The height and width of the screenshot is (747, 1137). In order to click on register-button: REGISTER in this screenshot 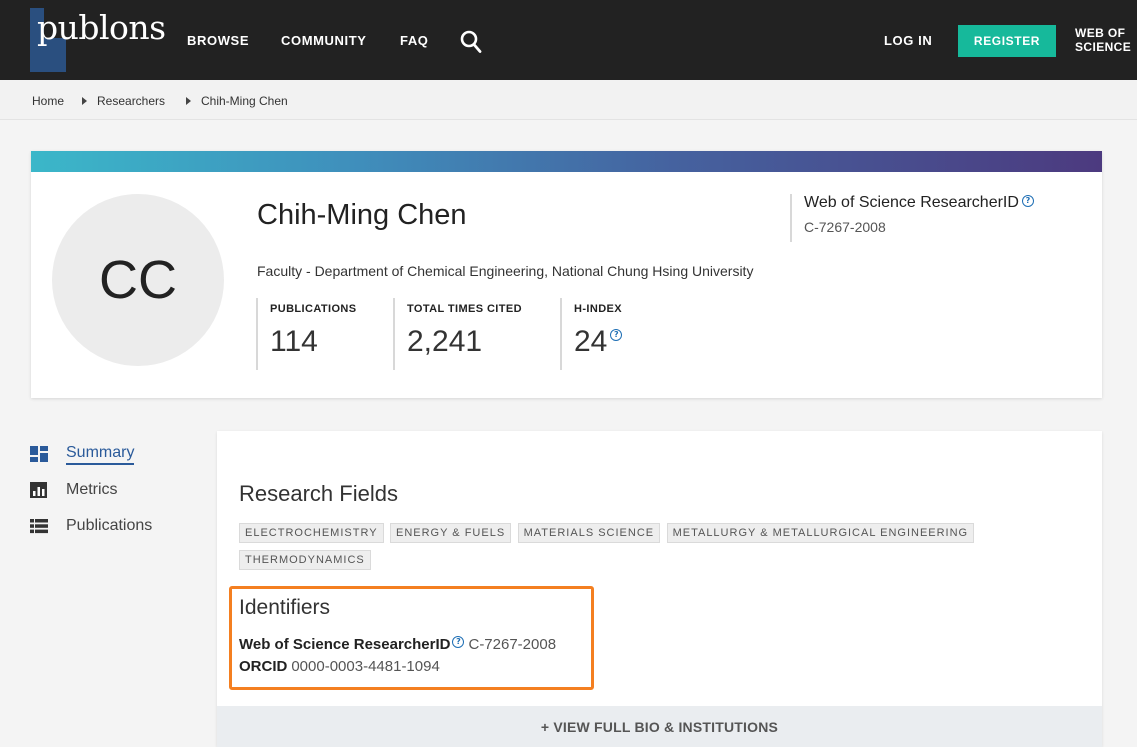, I will do `click(1007, 41)`.